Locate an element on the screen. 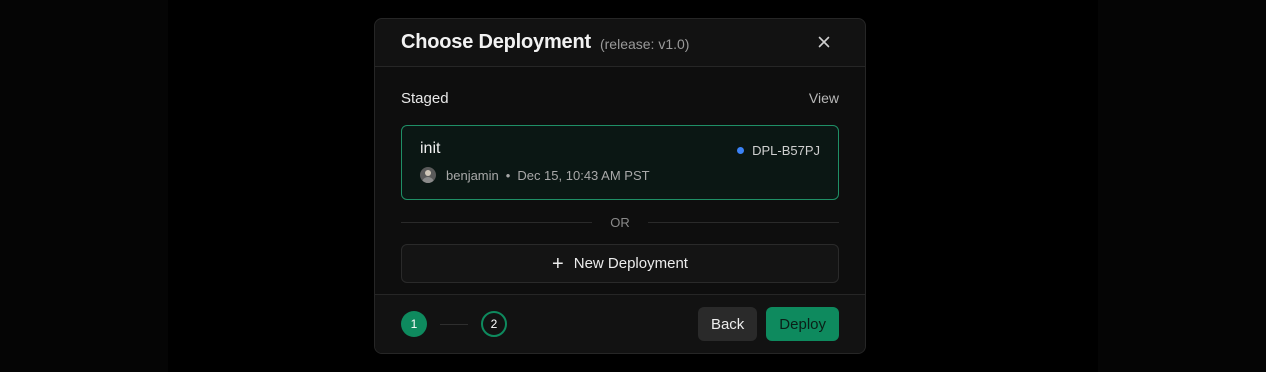  modal-title: Choose Deployment is located at coordinates (496, 42).